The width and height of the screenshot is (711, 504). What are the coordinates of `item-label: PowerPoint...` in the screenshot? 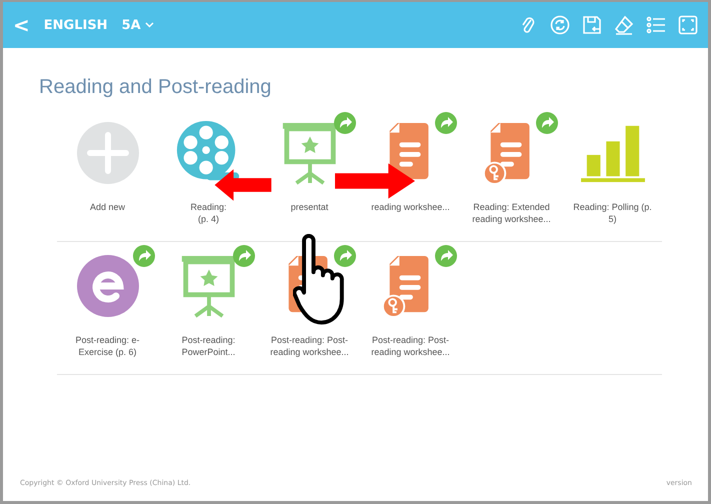 It's located at (209, 352).